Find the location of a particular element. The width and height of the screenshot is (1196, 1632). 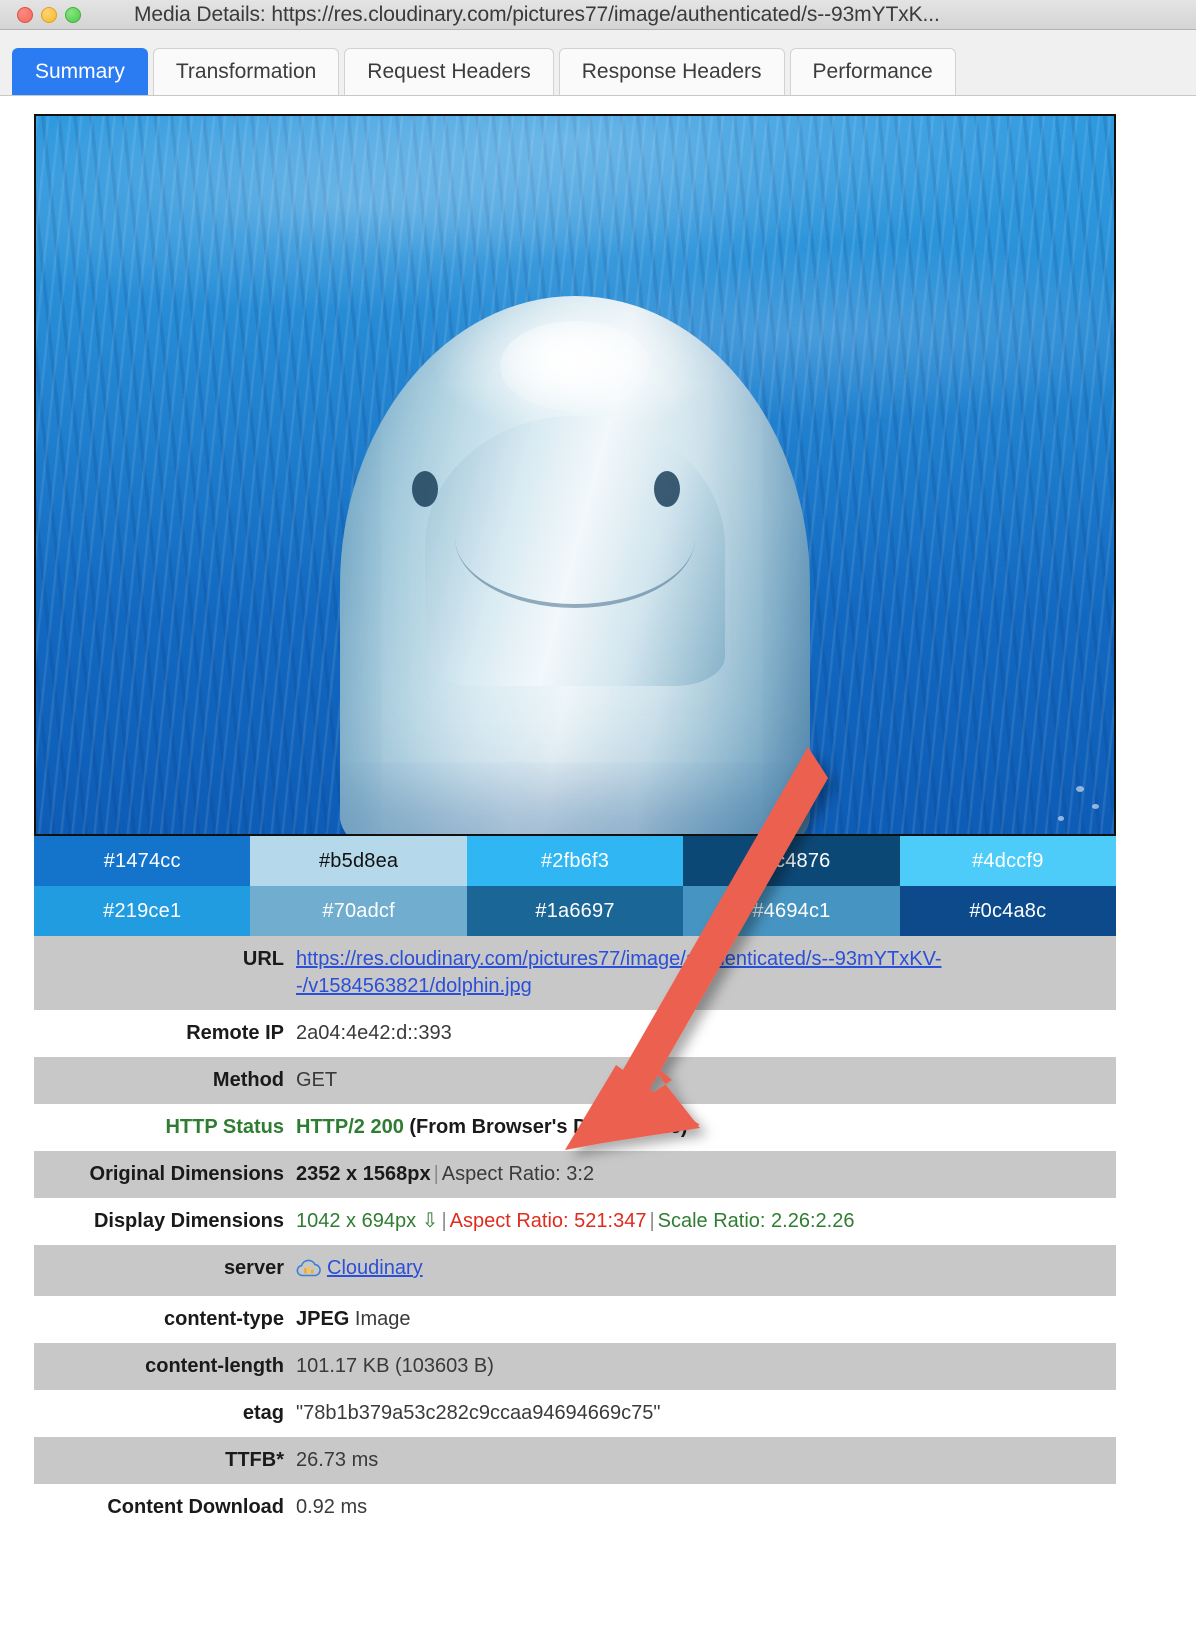

table-row: TTFB* 26.73 ms is located at coordinates (575, 1460).